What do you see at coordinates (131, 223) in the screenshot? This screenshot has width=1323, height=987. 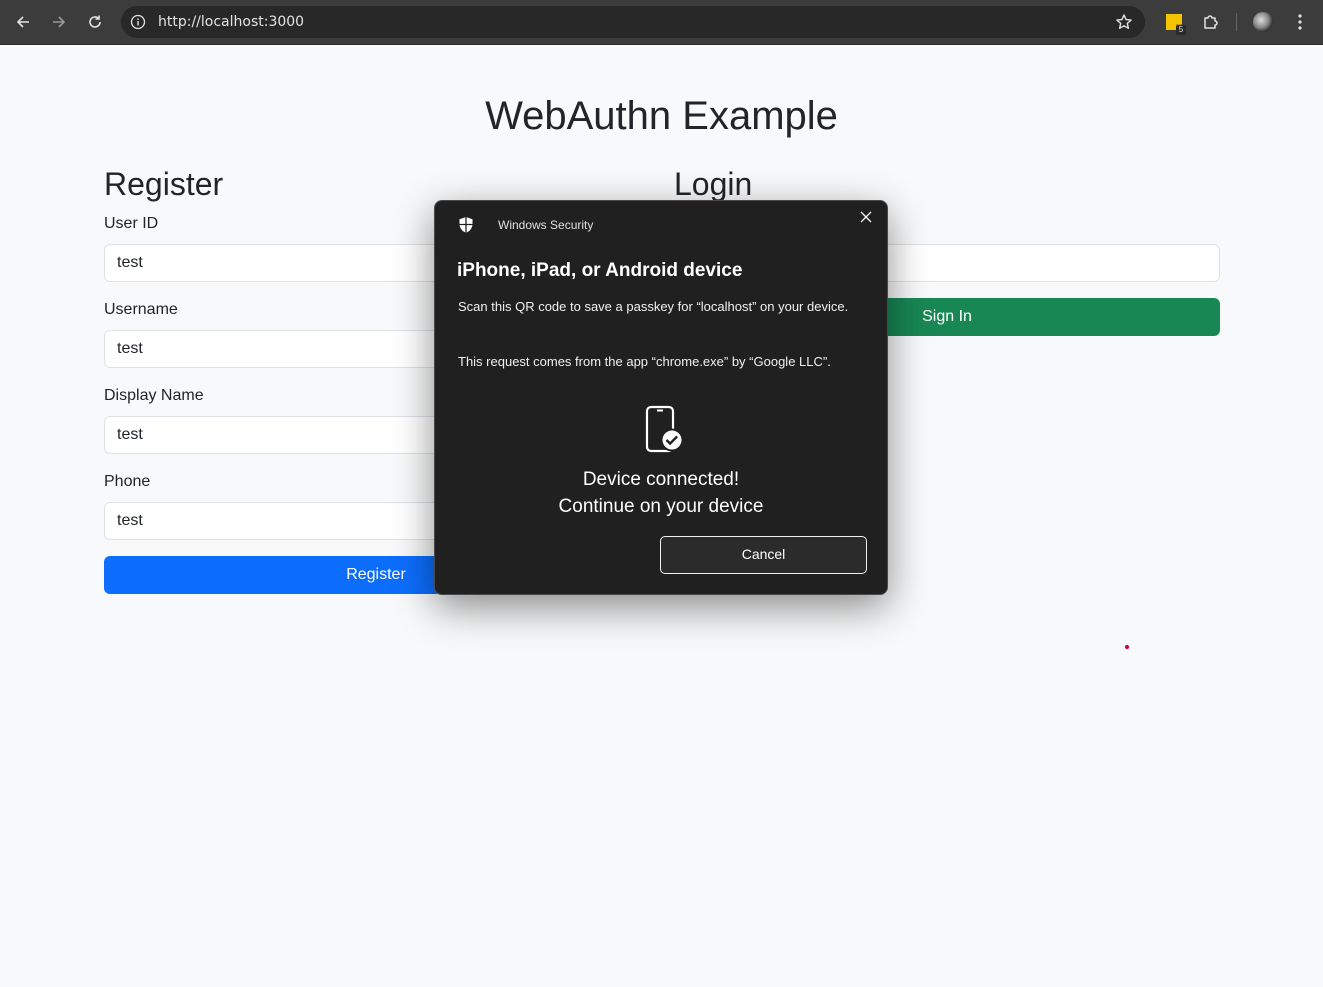 I see `user-id-label: User ID` at bounding box center [131, 223].